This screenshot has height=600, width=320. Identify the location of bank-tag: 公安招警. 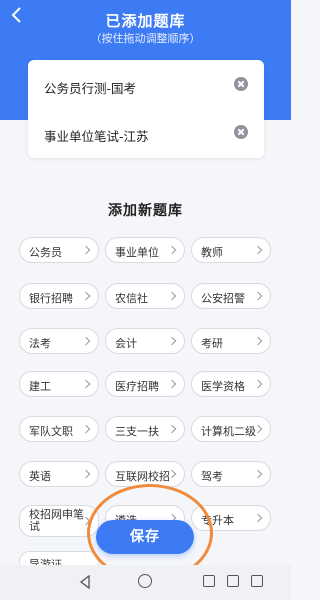
(231, 296).